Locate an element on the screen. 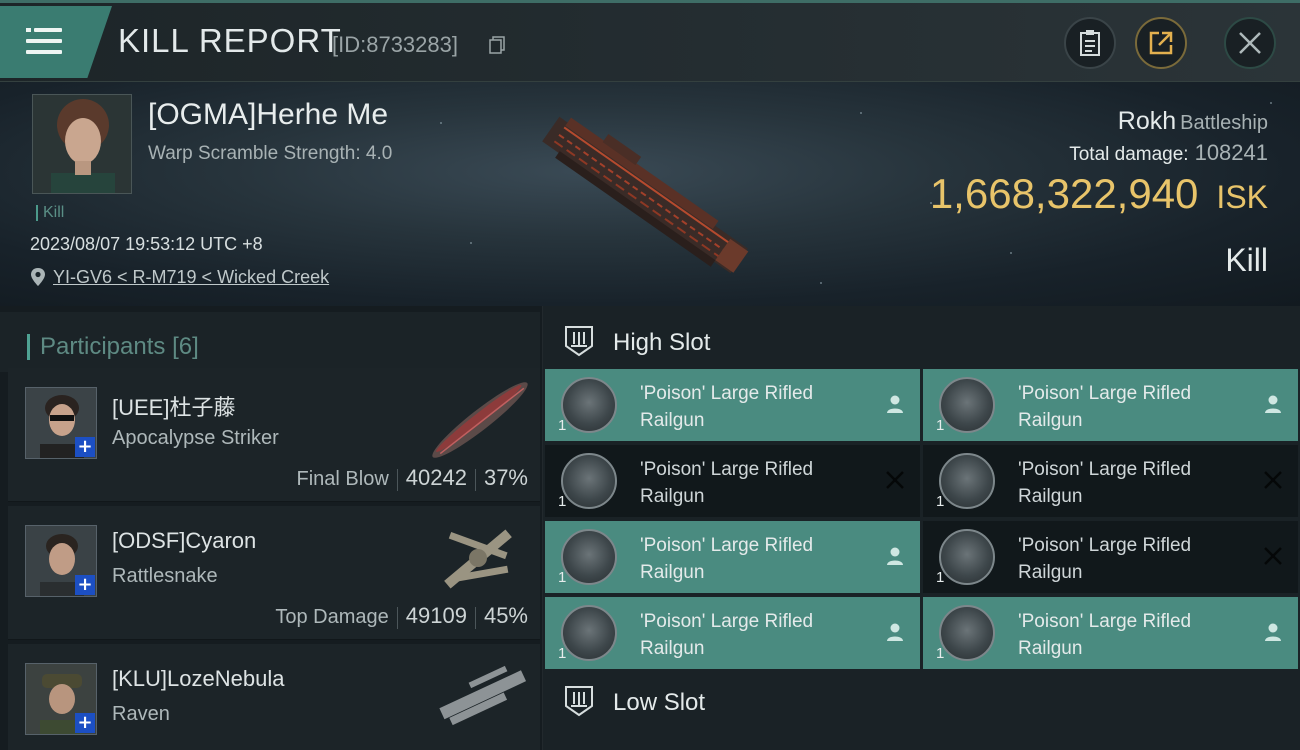 The image size is (1300, 750). close-icon is located at coordinates (1250, 43).